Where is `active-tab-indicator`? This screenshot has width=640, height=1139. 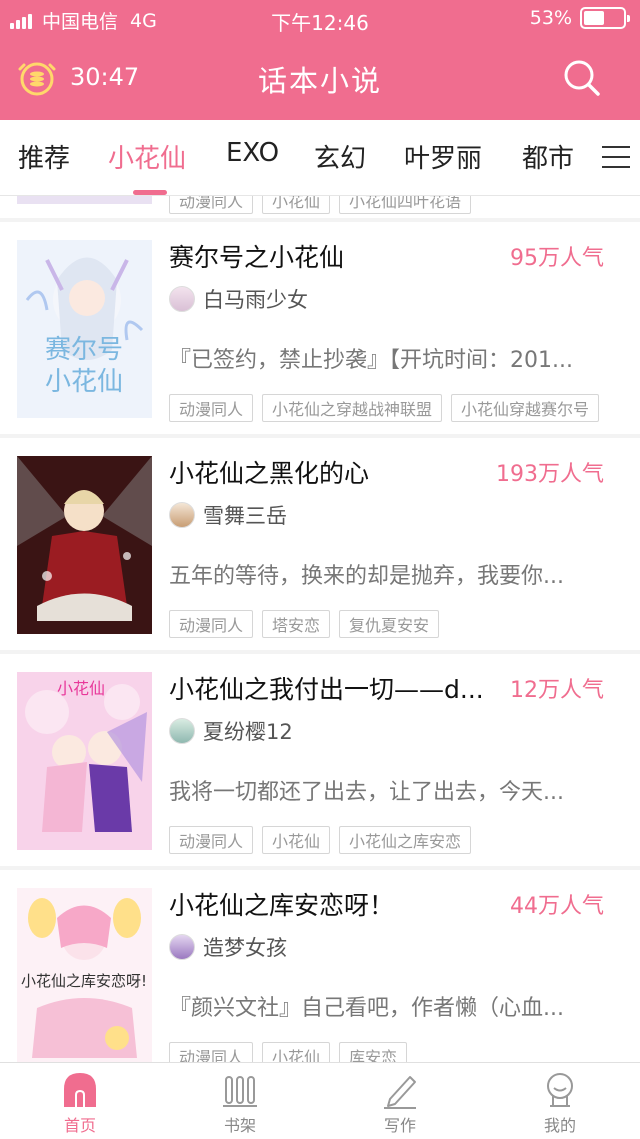 active-tab-indicator is located at coordinates (150, 192).